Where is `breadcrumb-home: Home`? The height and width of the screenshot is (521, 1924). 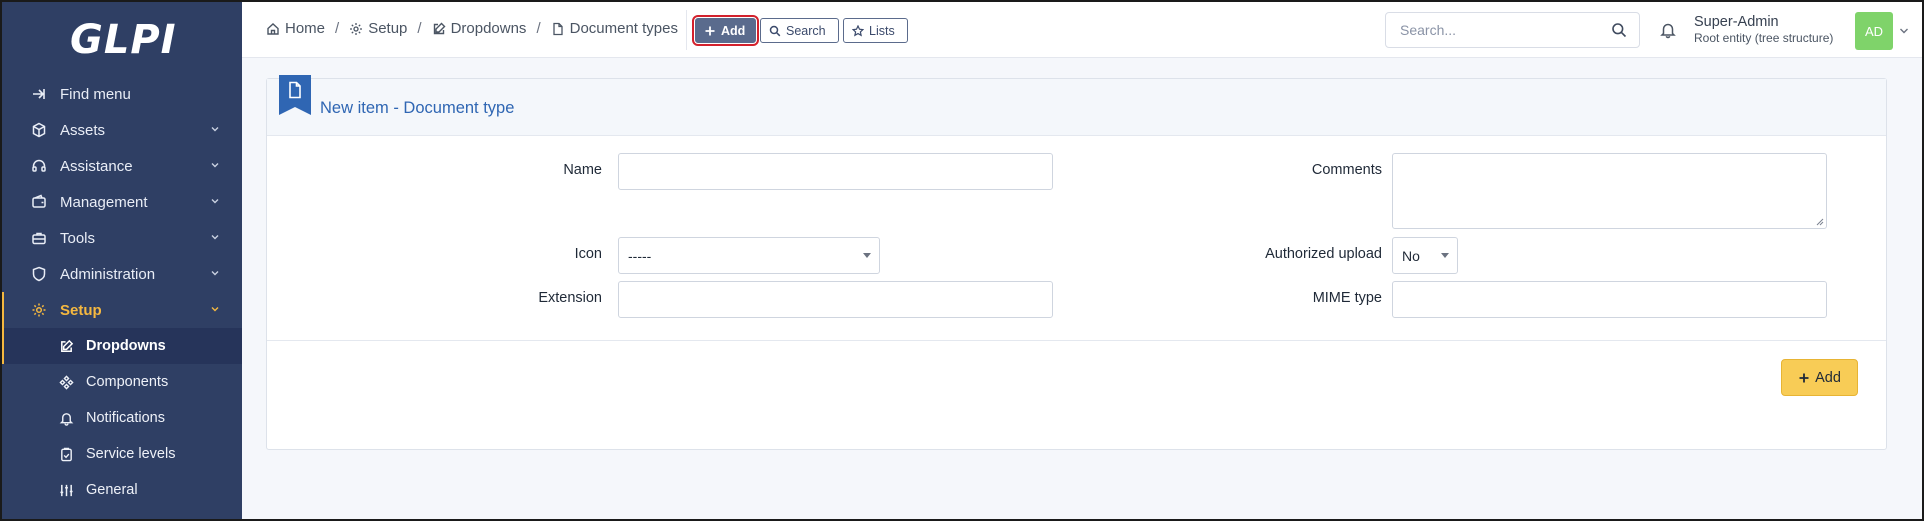
breadcrumb-home: Home is located at coordinates (295, 28).